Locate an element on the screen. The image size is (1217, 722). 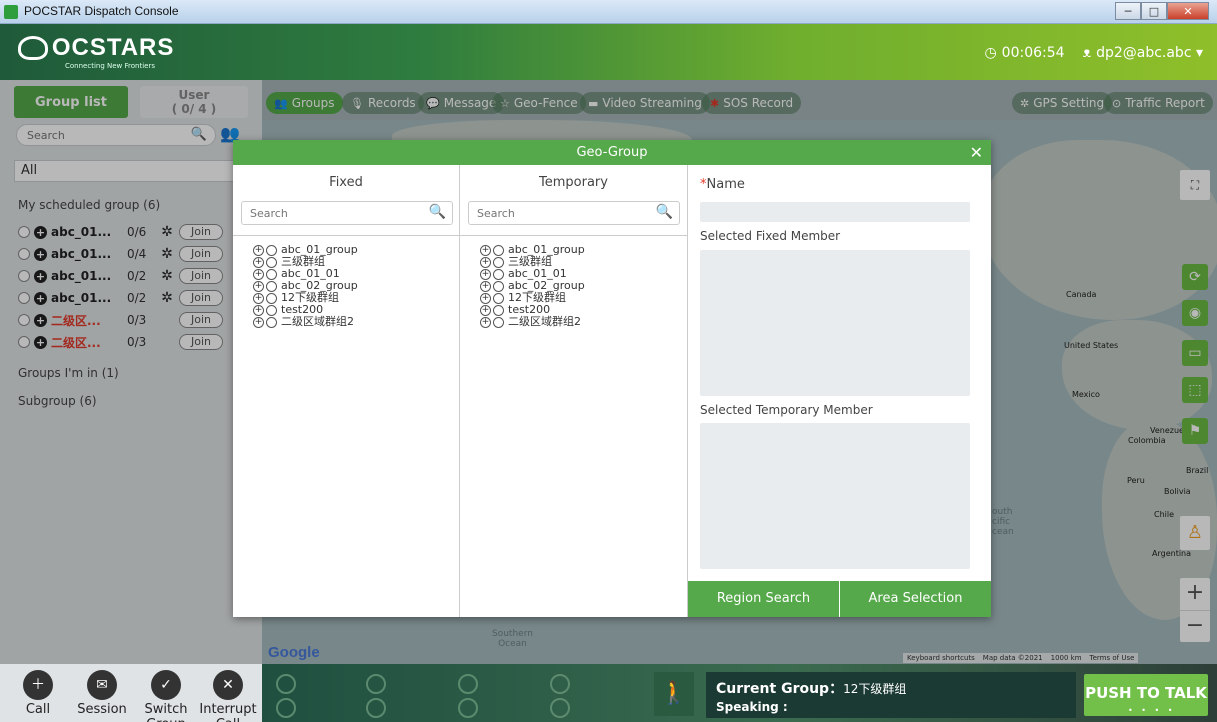
window-controls: ─ □ ✕ is located at coordinates (1162, 11).